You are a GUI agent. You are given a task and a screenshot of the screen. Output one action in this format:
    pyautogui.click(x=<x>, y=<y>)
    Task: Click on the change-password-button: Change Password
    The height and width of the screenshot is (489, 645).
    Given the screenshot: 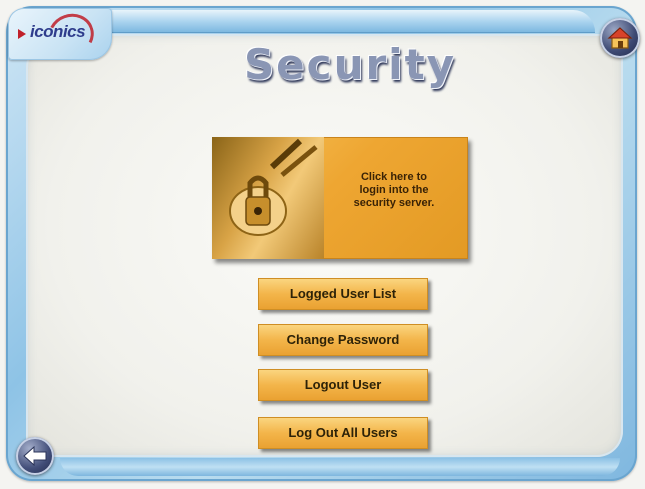 What is the action you would take?
    pyautogui.click(x=343, y=340)
    